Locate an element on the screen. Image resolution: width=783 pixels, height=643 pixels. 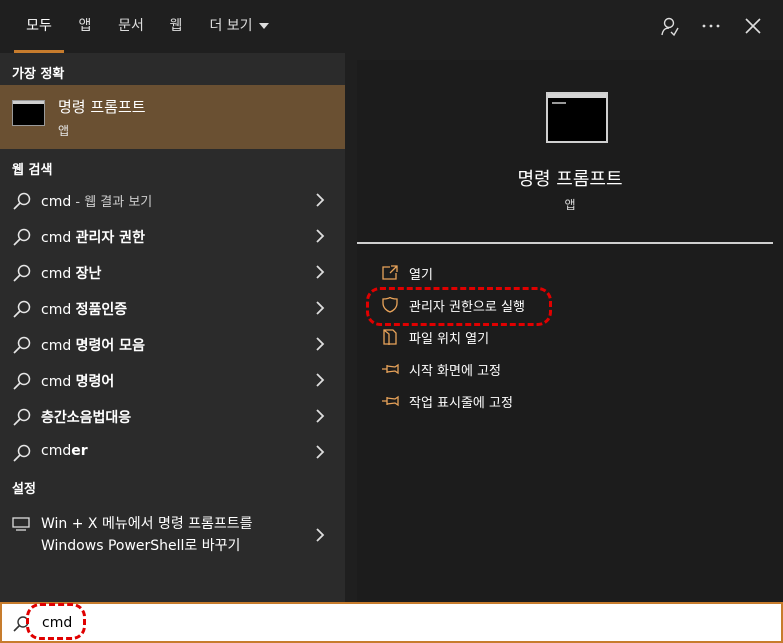
tab-documents: 문서 is located at coordinates (131, 26).